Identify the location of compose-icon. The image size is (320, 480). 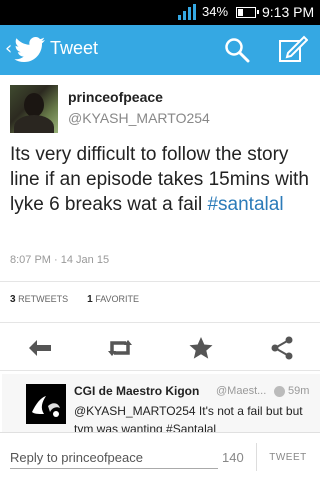
(293, 49).